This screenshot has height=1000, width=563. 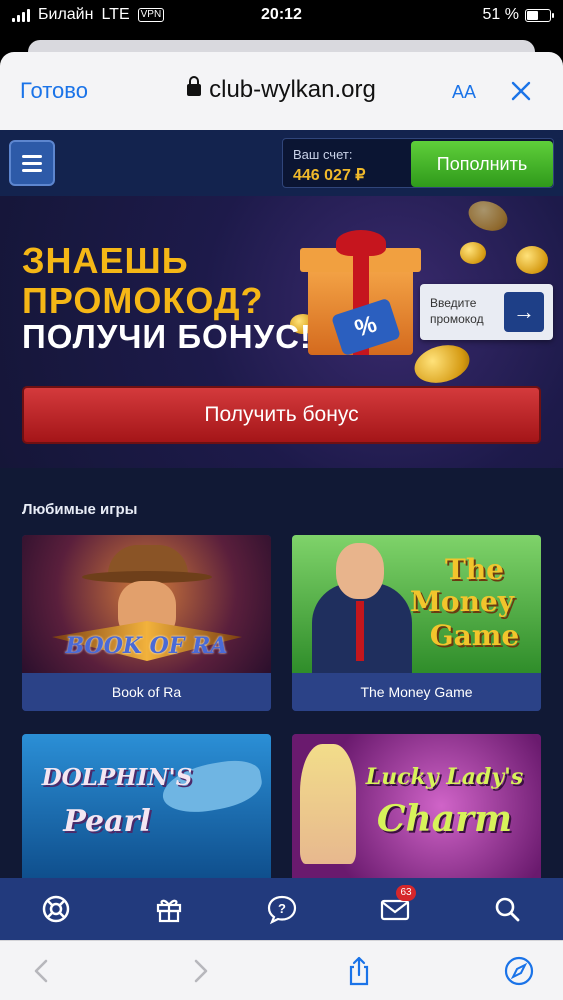 What do you see at coordinates (281, 415) in the screenshot?
I see `get-bonus-button: Получить бонус` at bounding box center [281, 415].